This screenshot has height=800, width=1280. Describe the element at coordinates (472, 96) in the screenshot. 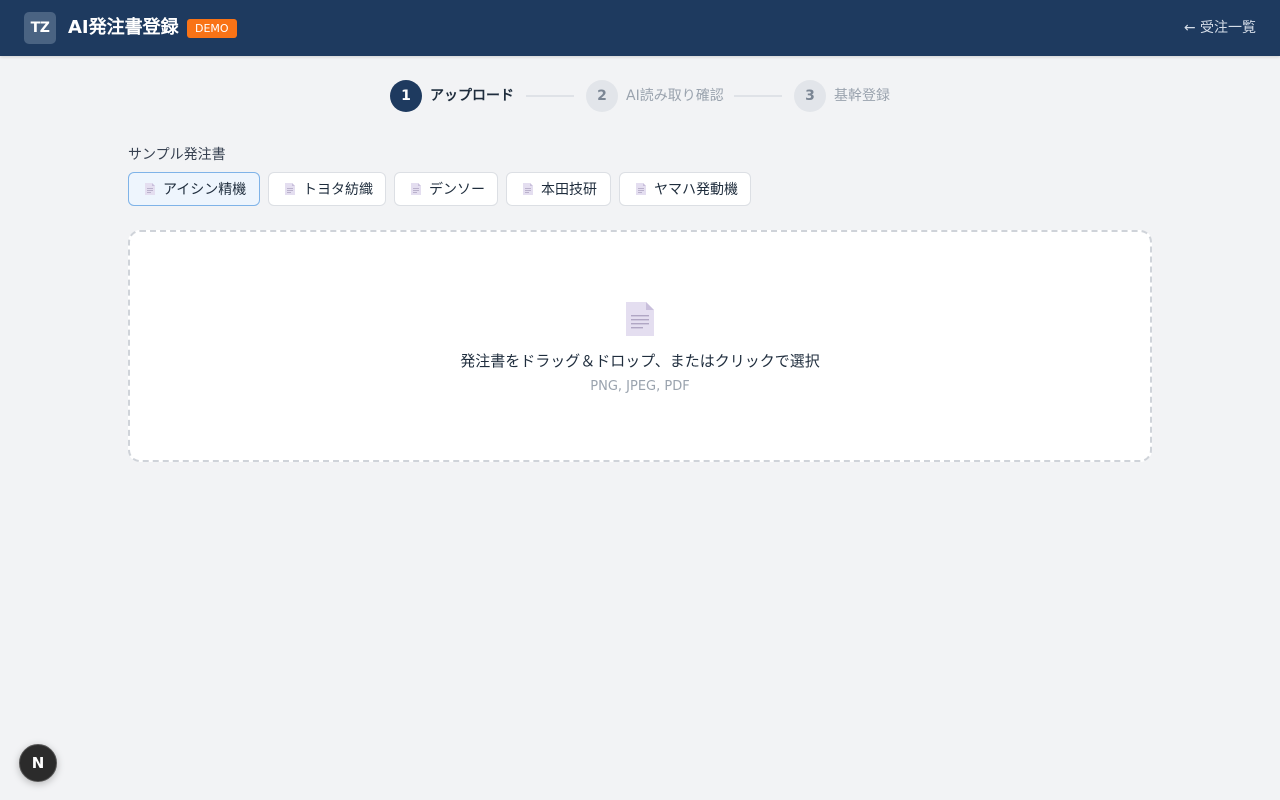

I see `step-1-label: アップロード` at that location.